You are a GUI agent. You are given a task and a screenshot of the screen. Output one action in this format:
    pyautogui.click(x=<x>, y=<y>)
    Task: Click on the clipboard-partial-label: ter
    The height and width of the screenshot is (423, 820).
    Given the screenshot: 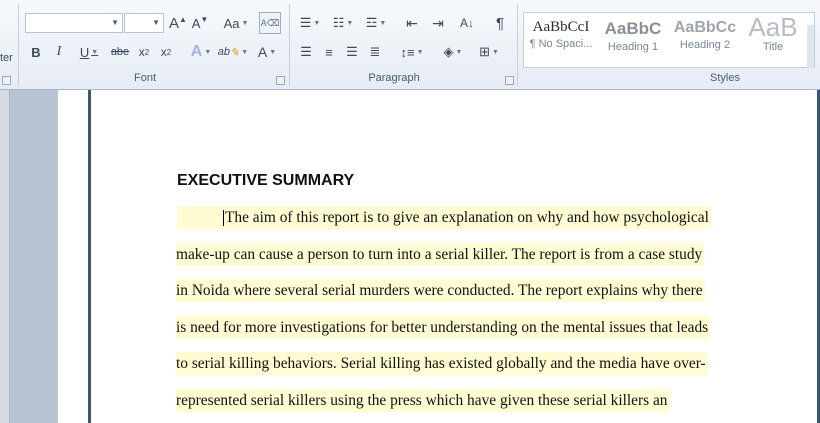 What is the action you would take?
    pyautogui.click(x=6, y=58)
    